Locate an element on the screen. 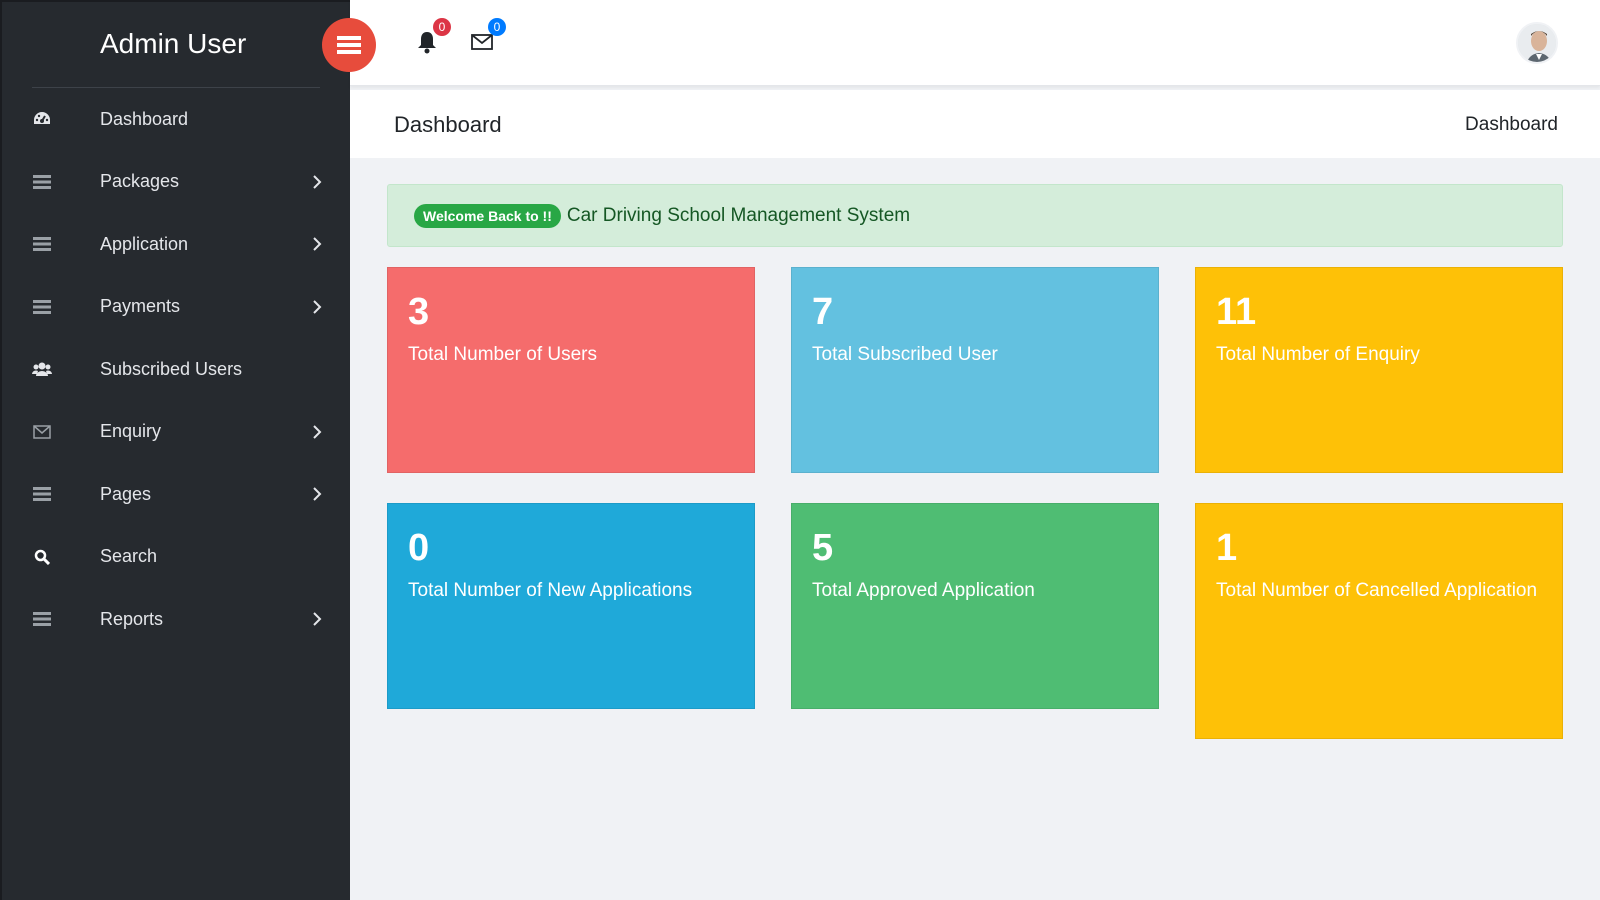  menu-icon is located at coordinates (349, 45).